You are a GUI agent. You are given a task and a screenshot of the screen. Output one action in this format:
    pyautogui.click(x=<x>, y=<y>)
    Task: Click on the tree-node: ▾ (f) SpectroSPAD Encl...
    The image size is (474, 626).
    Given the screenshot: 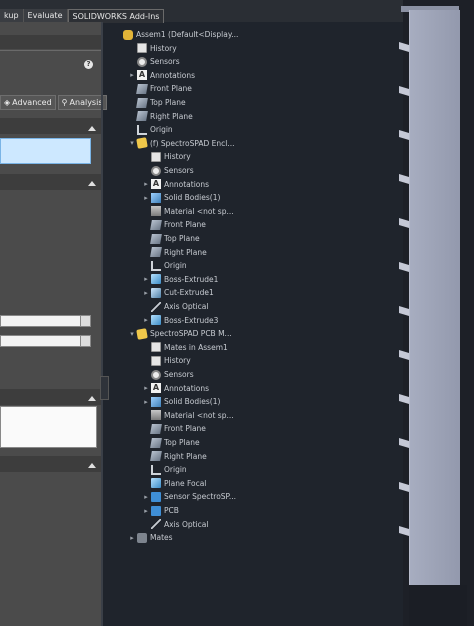 What is the action you would take?
    pyautogui.click(x=182, y=143)
    